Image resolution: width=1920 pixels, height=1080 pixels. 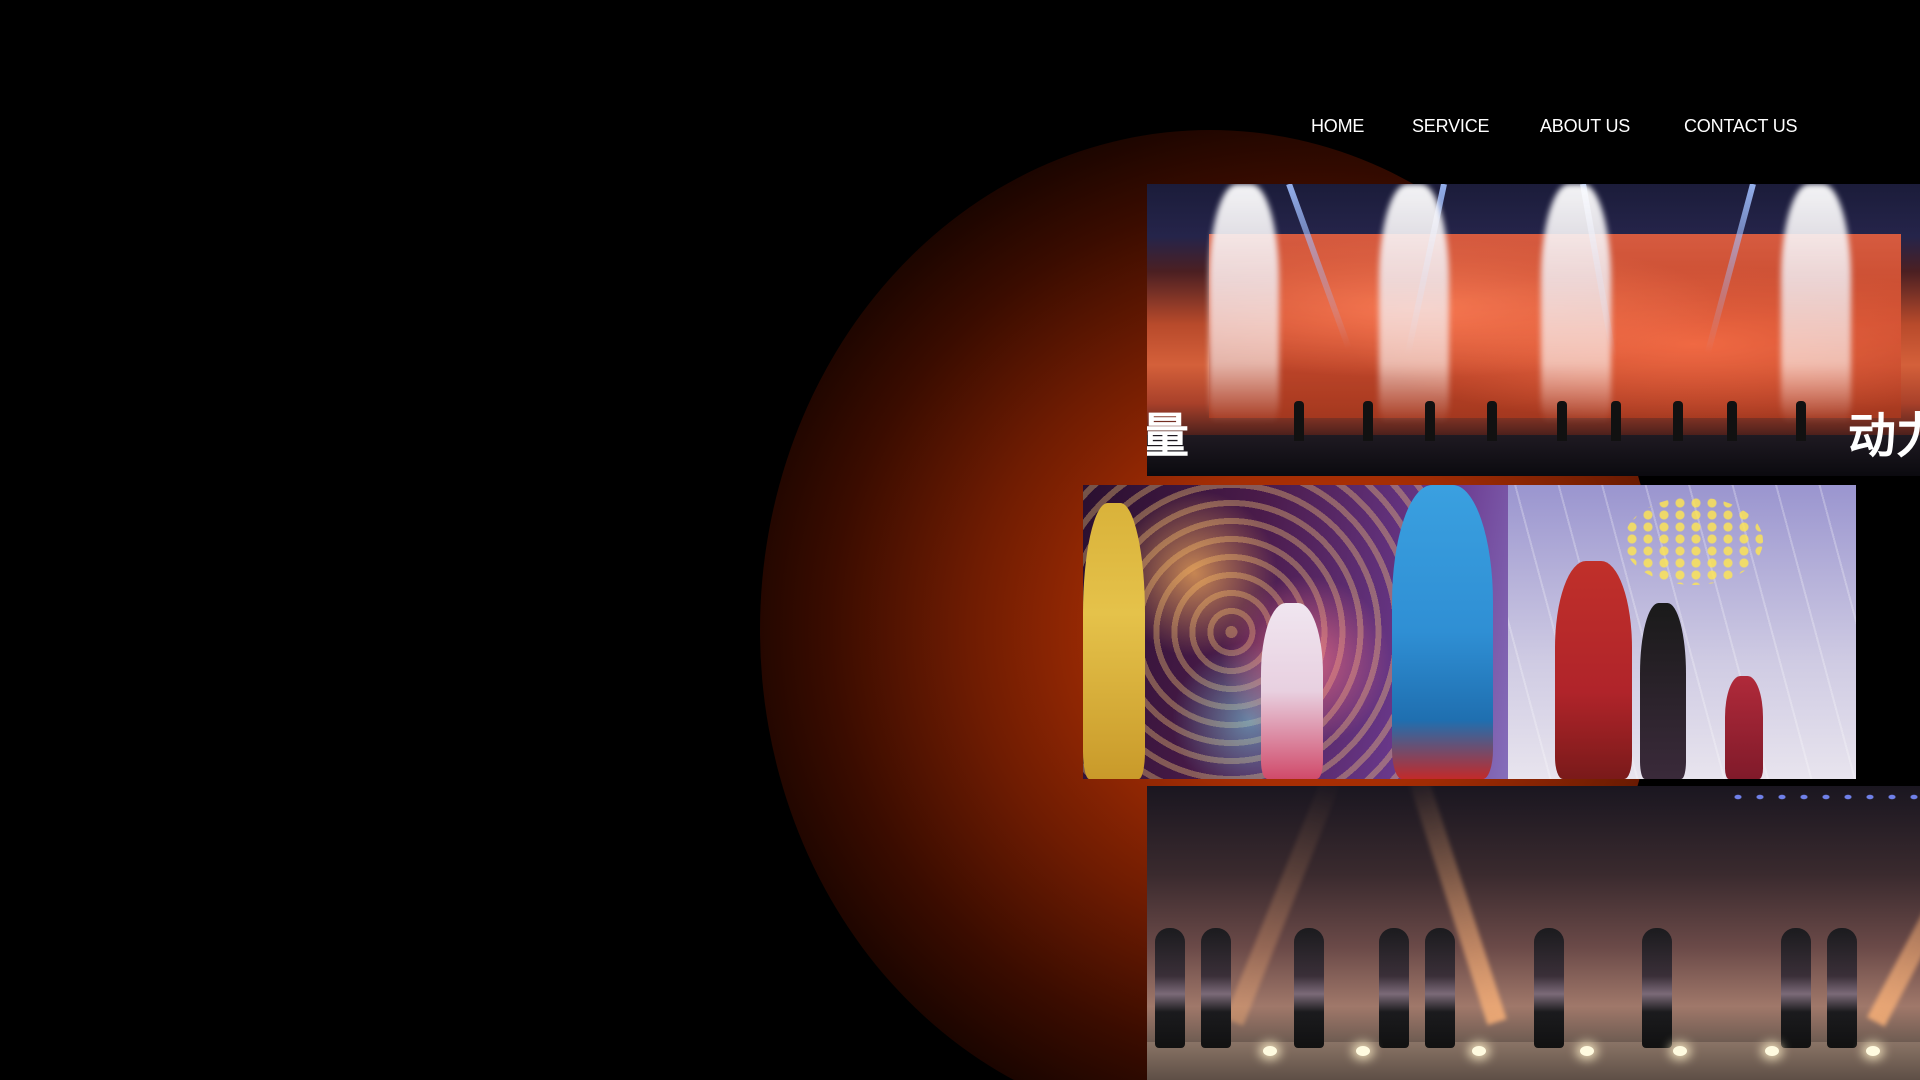 What do you see at coordinates (1593, 670) in the screenshot?
I see `opera-figure-red` at bounding box center [1593, 670].